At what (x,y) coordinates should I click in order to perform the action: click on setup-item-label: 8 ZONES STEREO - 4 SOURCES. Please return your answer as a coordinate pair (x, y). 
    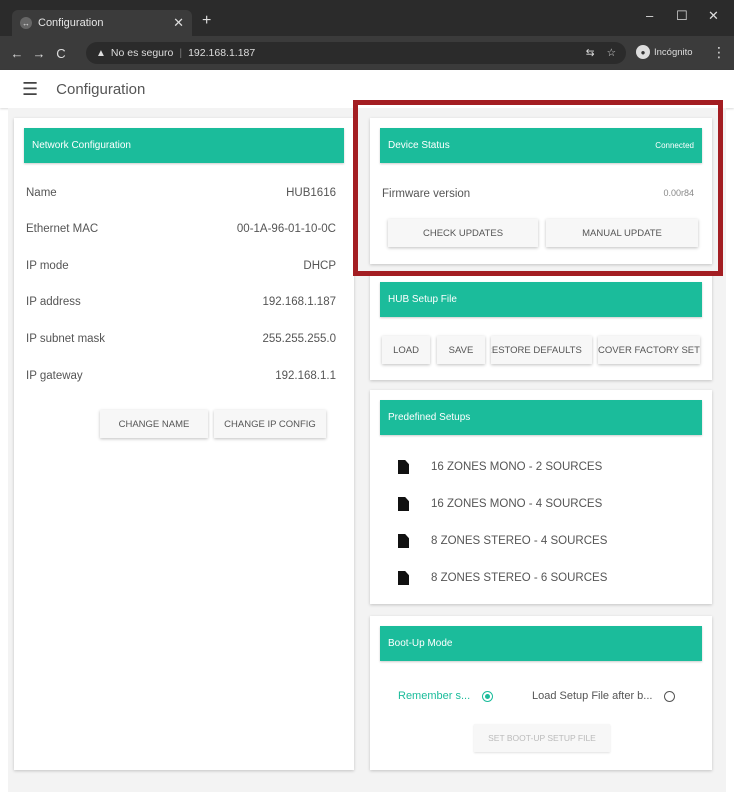
    Looking at the image, I should click on (519, 541).